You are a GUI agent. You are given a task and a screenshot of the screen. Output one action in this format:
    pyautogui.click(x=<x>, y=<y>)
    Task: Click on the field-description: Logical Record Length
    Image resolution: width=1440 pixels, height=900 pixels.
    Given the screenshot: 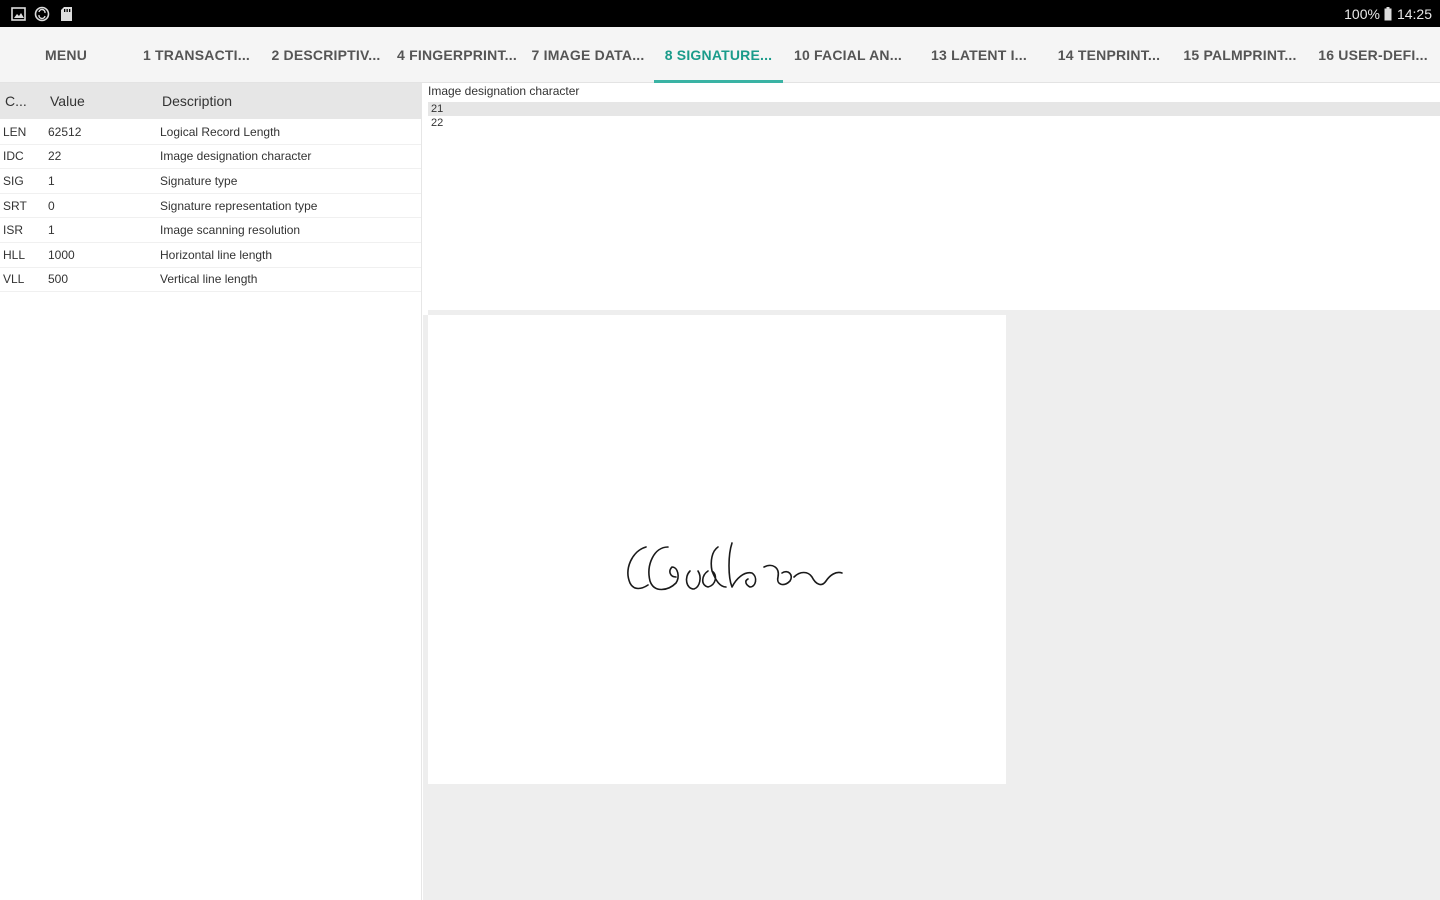 What is the action you would take?
    pyautogui.click(x=220, y=131)
    